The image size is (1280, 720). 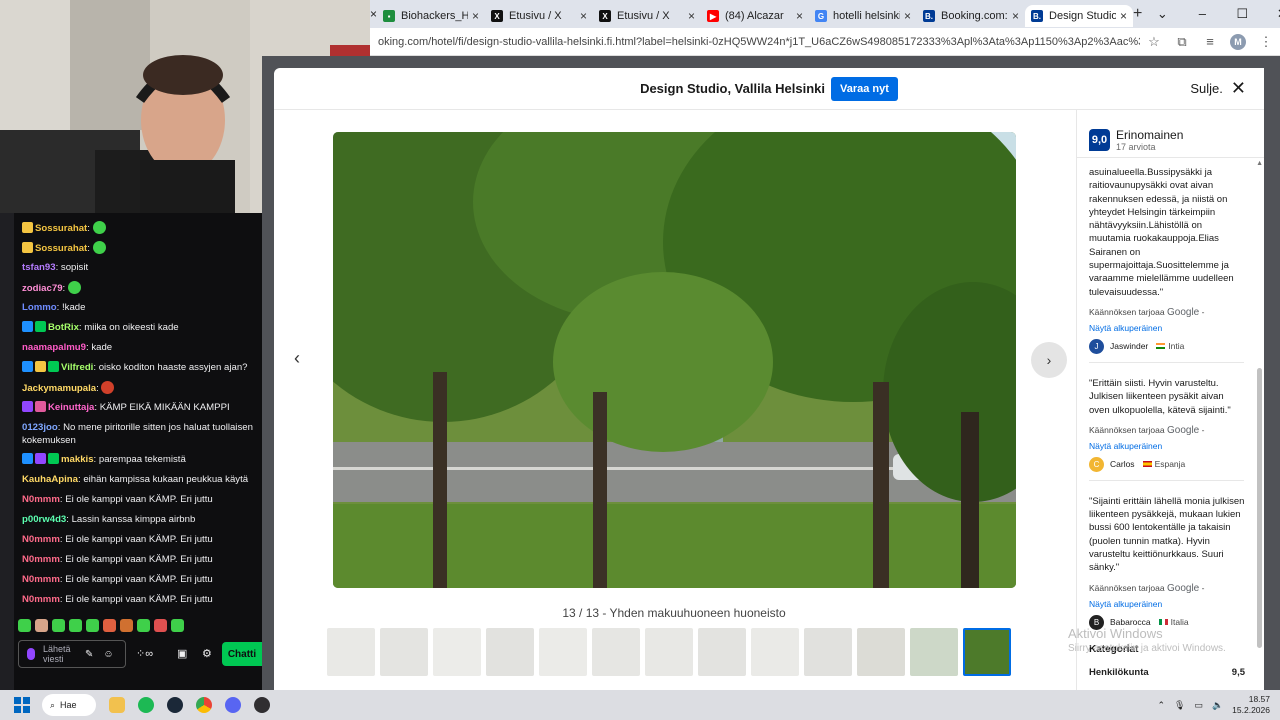 I want to click on previous-photo-button: ‹, so click(x=297, y=358).